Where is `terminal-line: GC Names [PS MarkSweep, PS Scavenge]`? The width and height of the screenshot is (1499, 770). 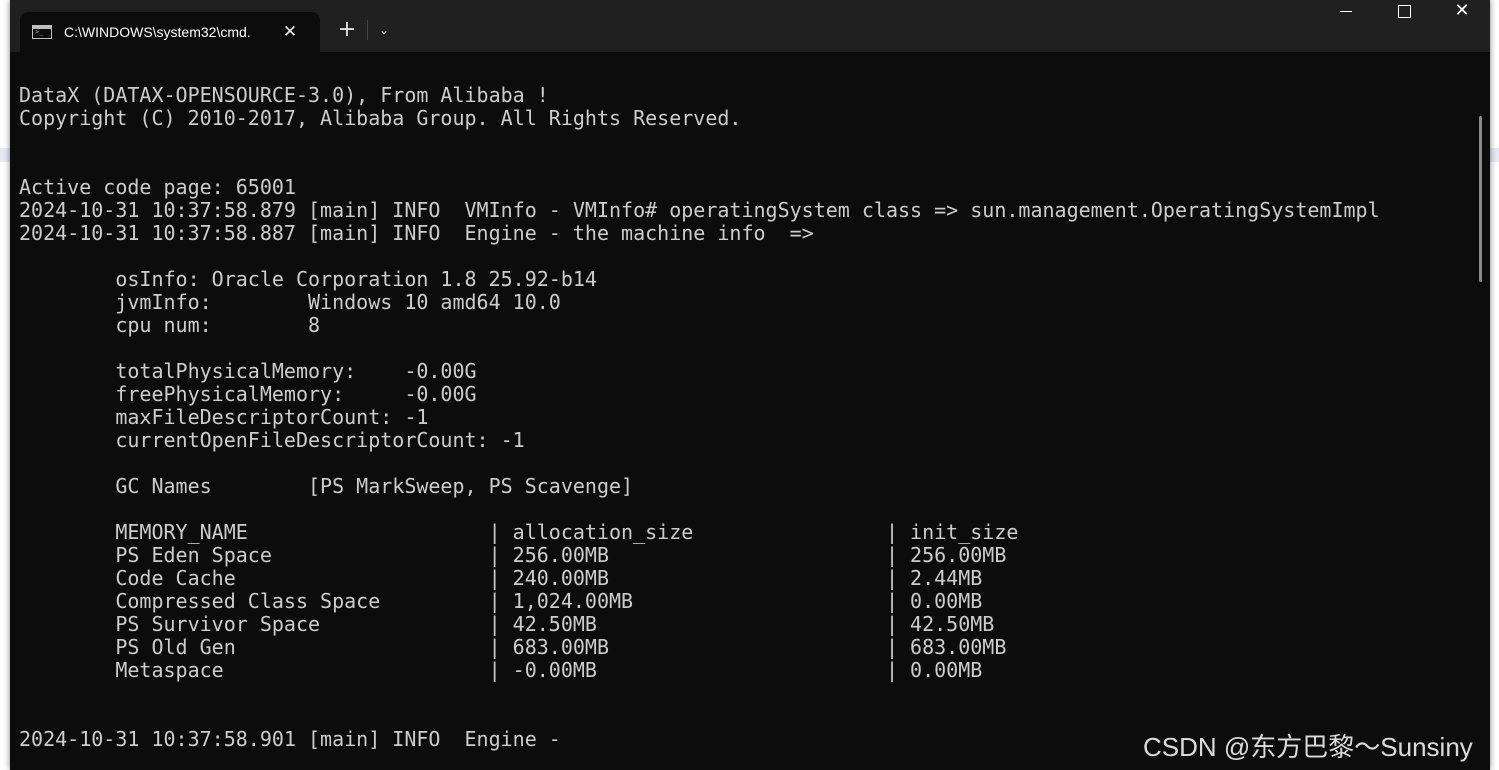 terminal-line: GC Names [PS MarkSweep, PS Scavenge] is located at coordinates (326, 486).